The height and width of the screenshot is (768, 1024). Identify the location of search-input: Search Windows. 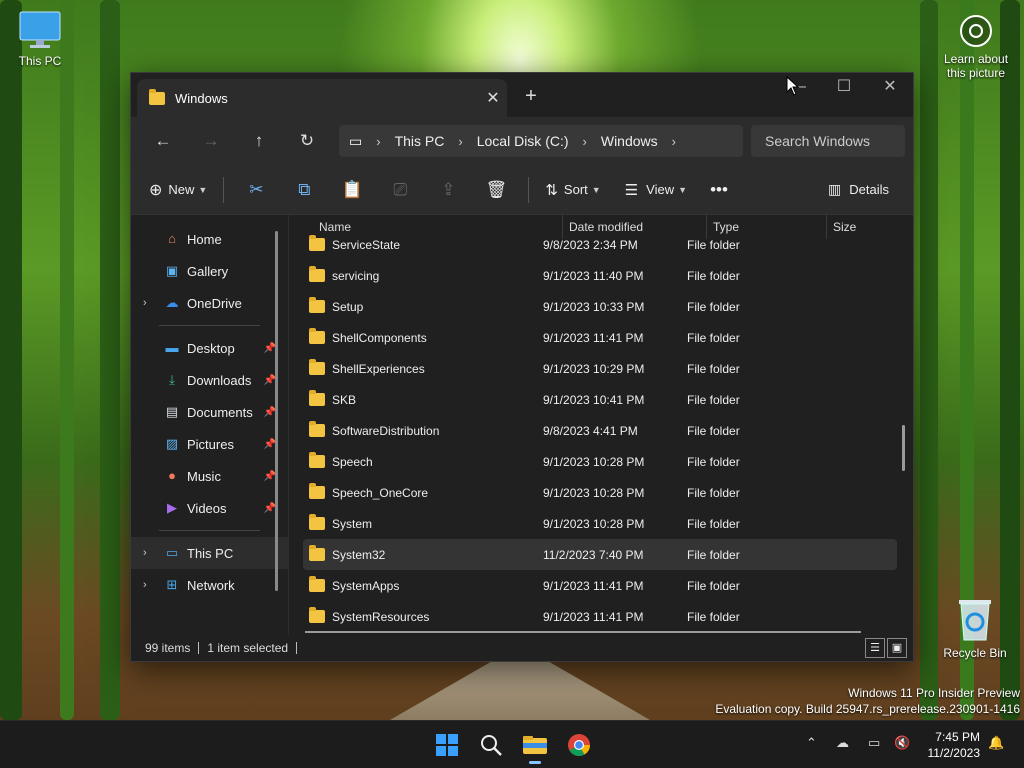
(828, 141).